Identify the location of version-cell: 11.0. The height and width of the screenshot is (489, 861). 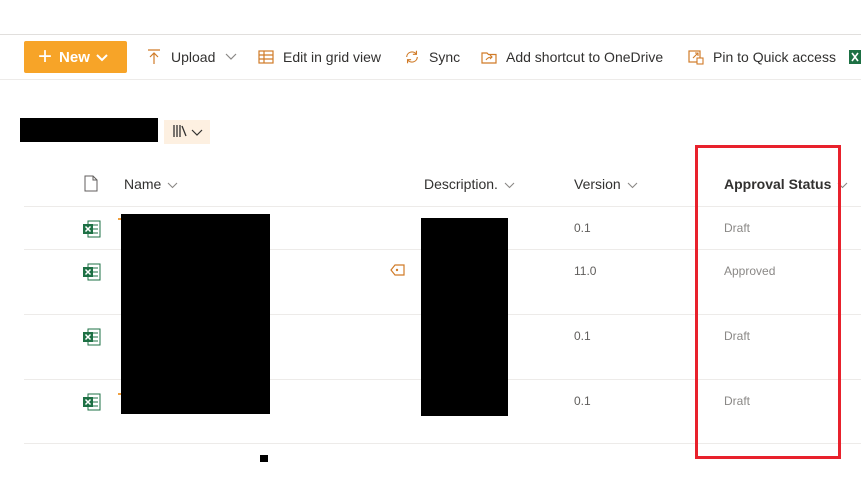
(585, 271).